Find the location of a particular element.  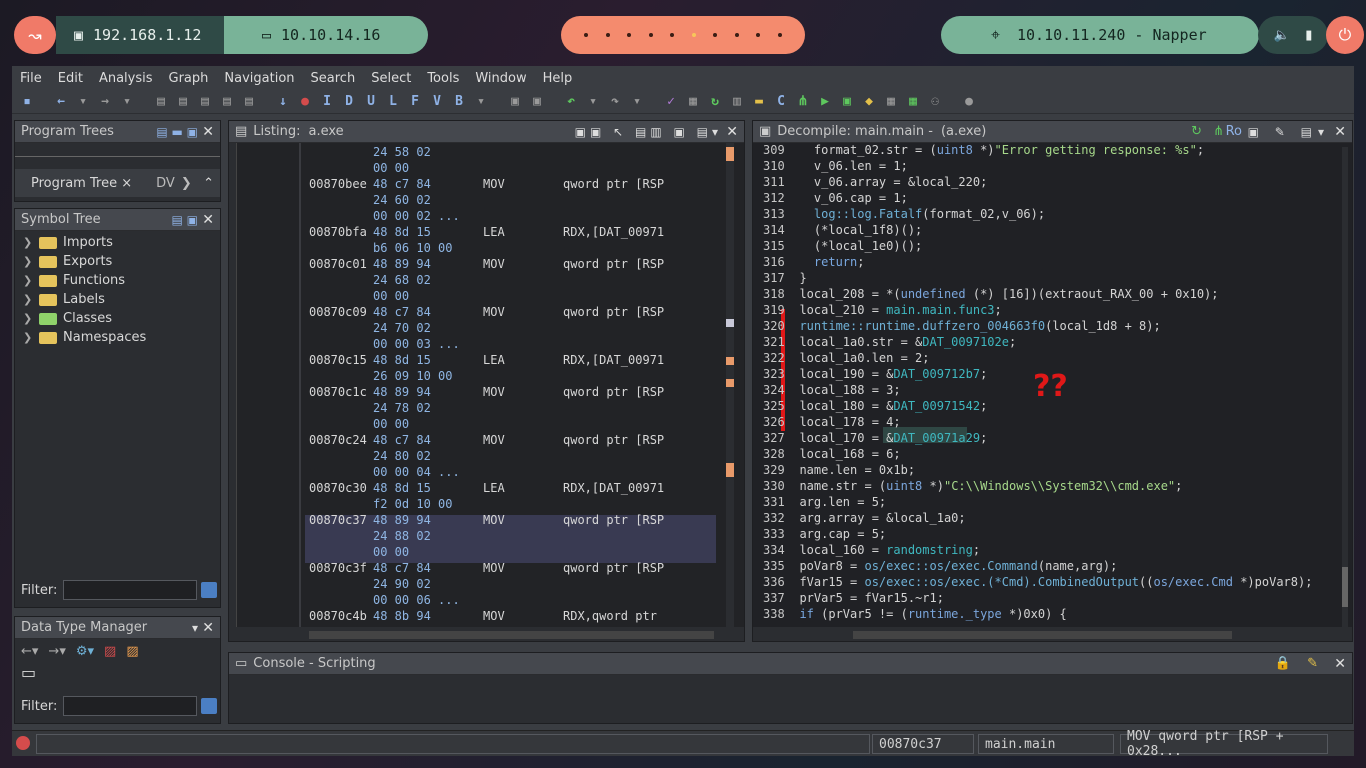

debug-icon: ▣ is located at coordinates (847, 102).